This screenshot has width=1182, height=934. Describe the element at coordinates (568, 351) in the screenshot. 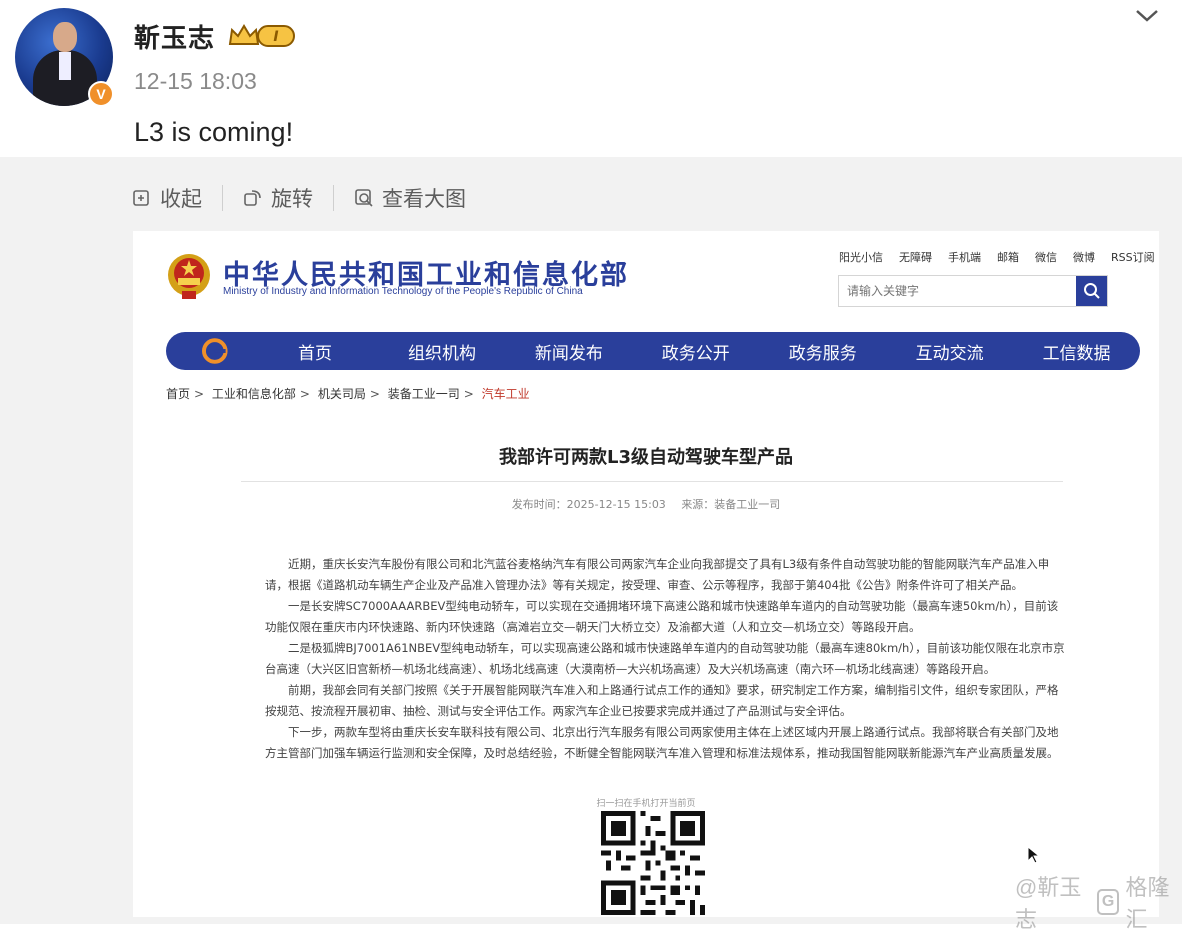

I see `nav-item-news: 新闻发布` at that location.